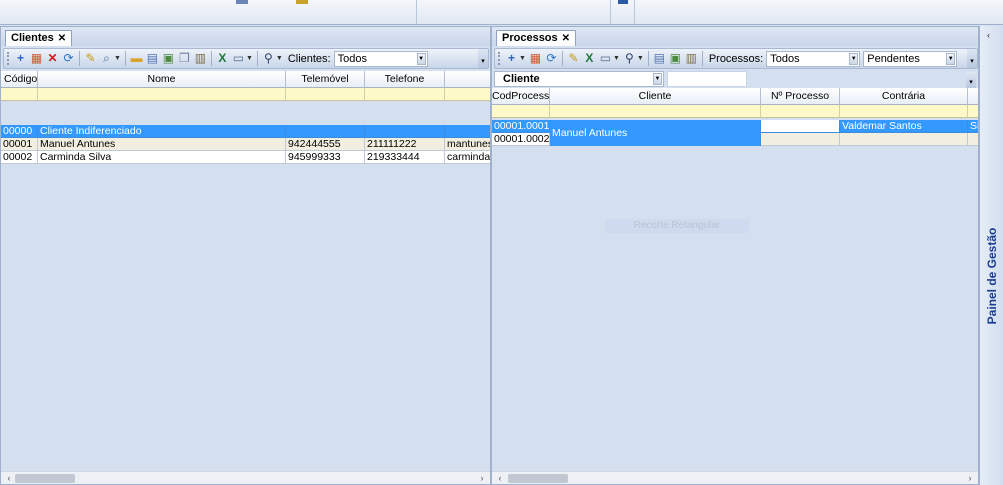  What do you see at coordinates (521, 96) in the screenshot?
I see `col-codprocesso: CodProcesso` at bounding box center [521, 96].